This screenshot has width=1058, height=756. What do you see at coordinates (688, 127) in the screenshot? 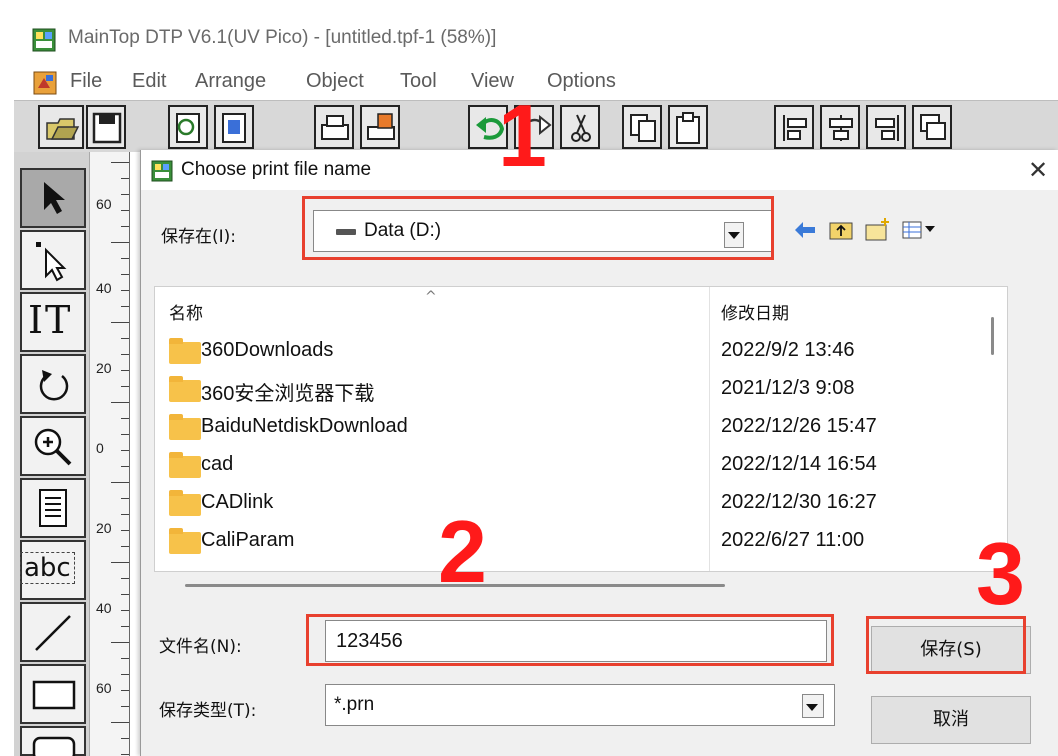
I see `paste-icon` at bounding box center [688, 127].